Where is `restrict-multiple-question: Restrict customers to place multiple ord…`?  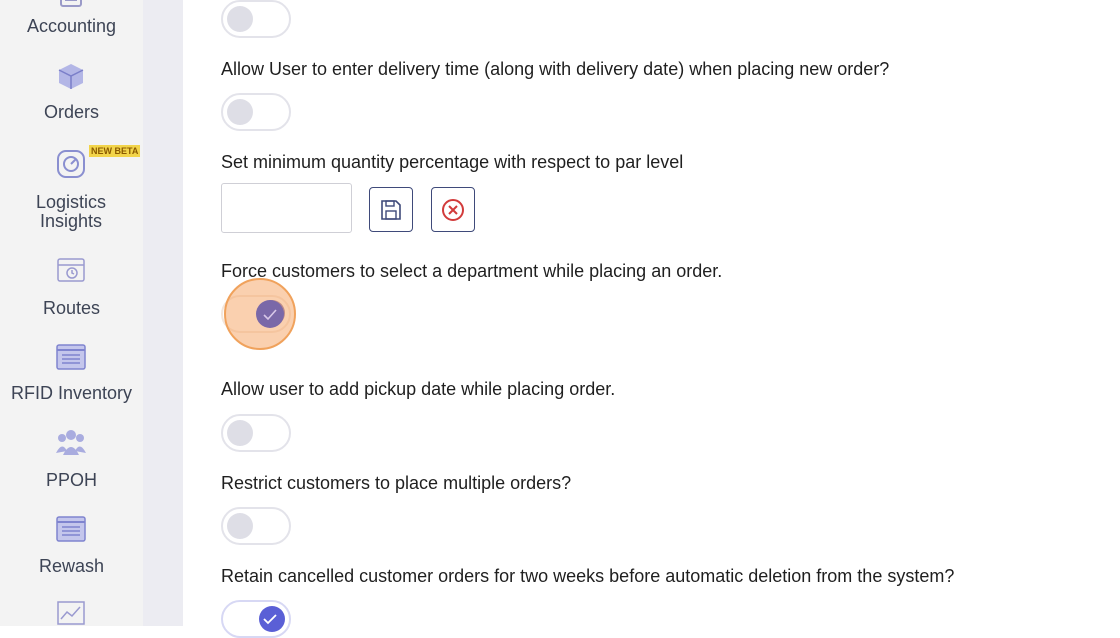 restrict-multiple-question: Restrict customers to place multiple ord… is located at coordinates (396, 483).